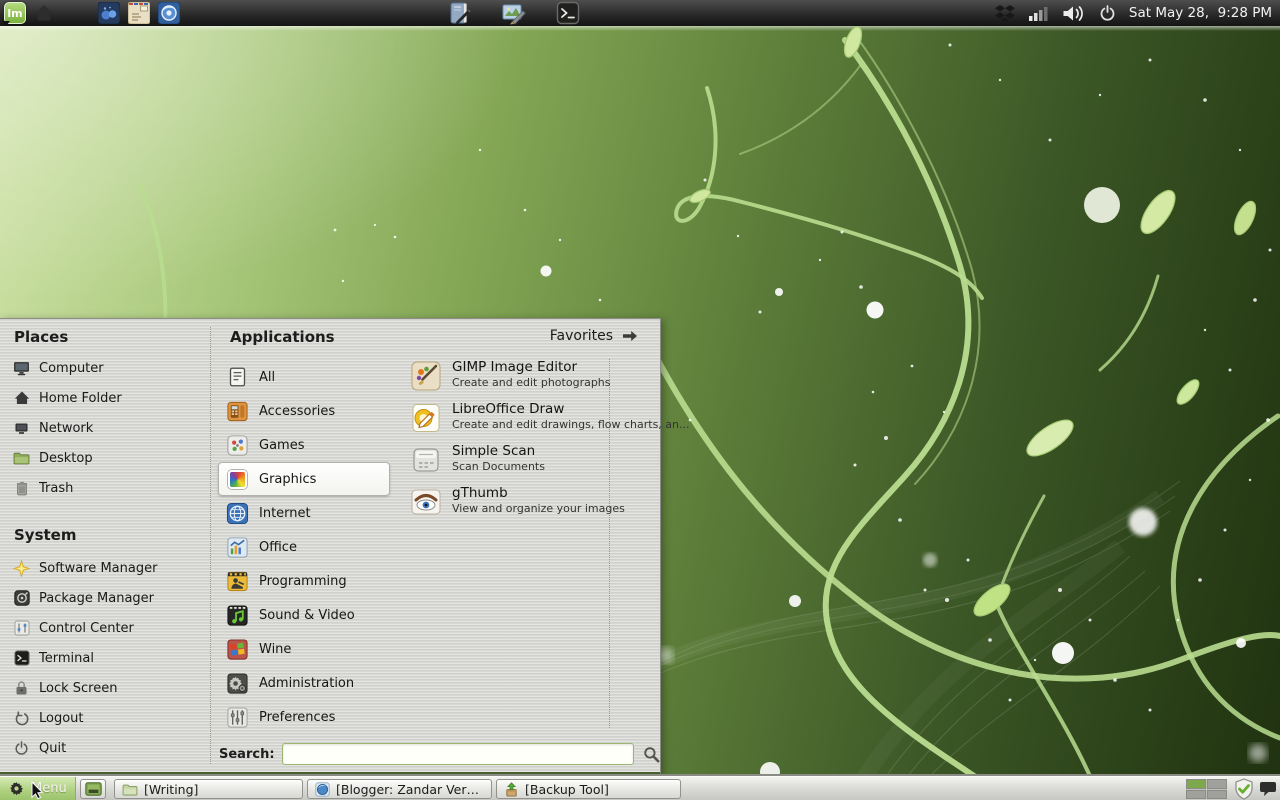 The height and width of the screenshot is (800, 1280). I want to click on menu-item-trash: Trash, so click(103, 488).